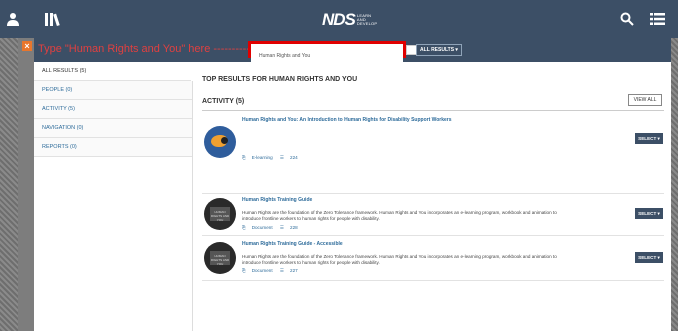  I want to click on left-background-strip, so click(9, 184).